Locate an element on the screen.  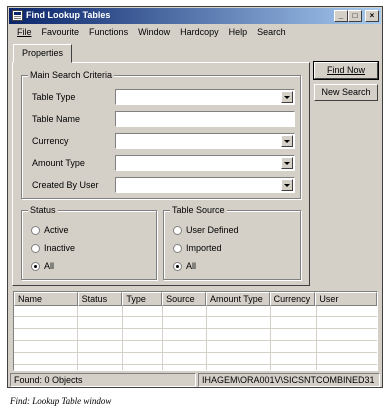
main-search-criteria-legend: Main Search Criteria is located at coordinates (71, 75).